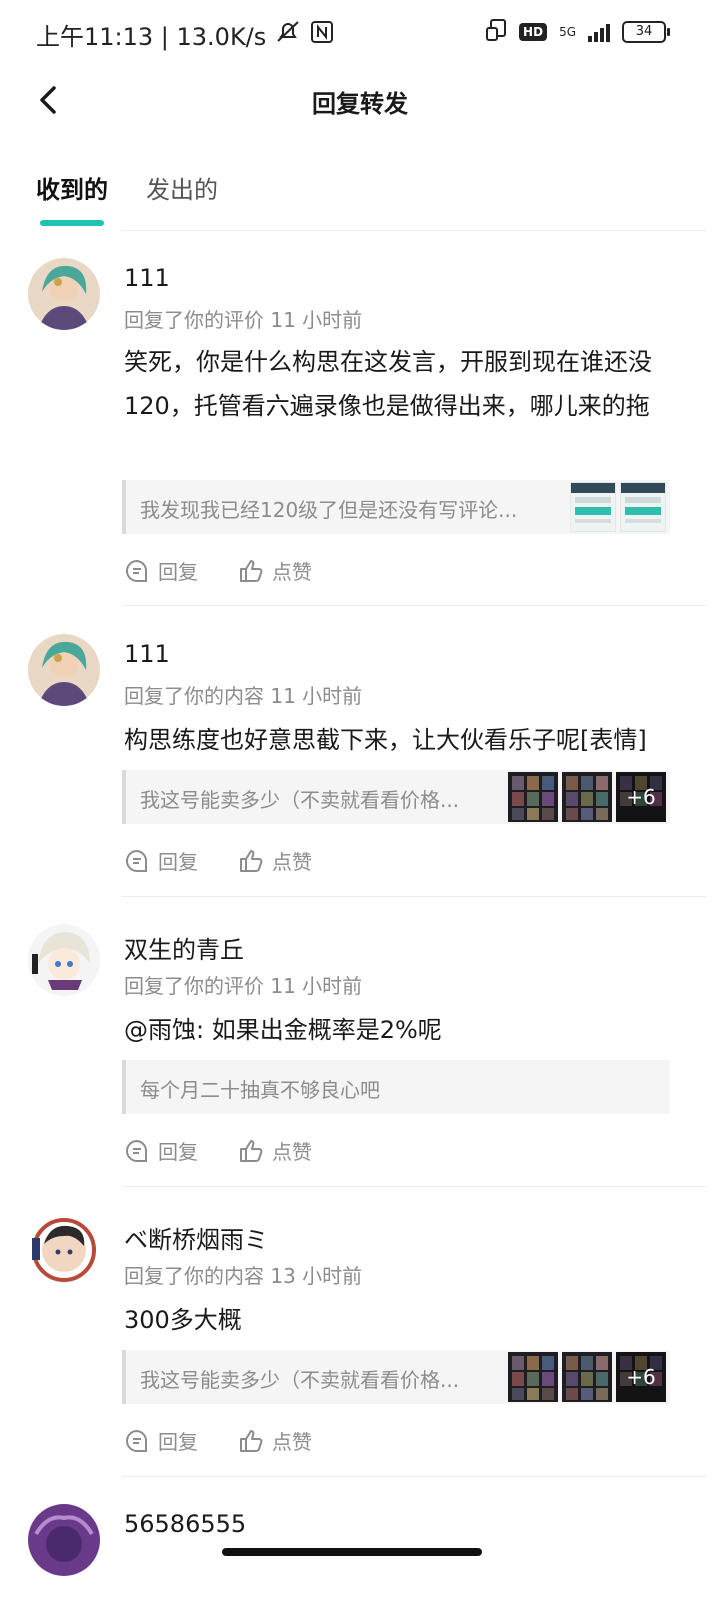  Describe the element at coordinates (533, 32) in the screenshot. I see `hd-badge: HD` at that location.